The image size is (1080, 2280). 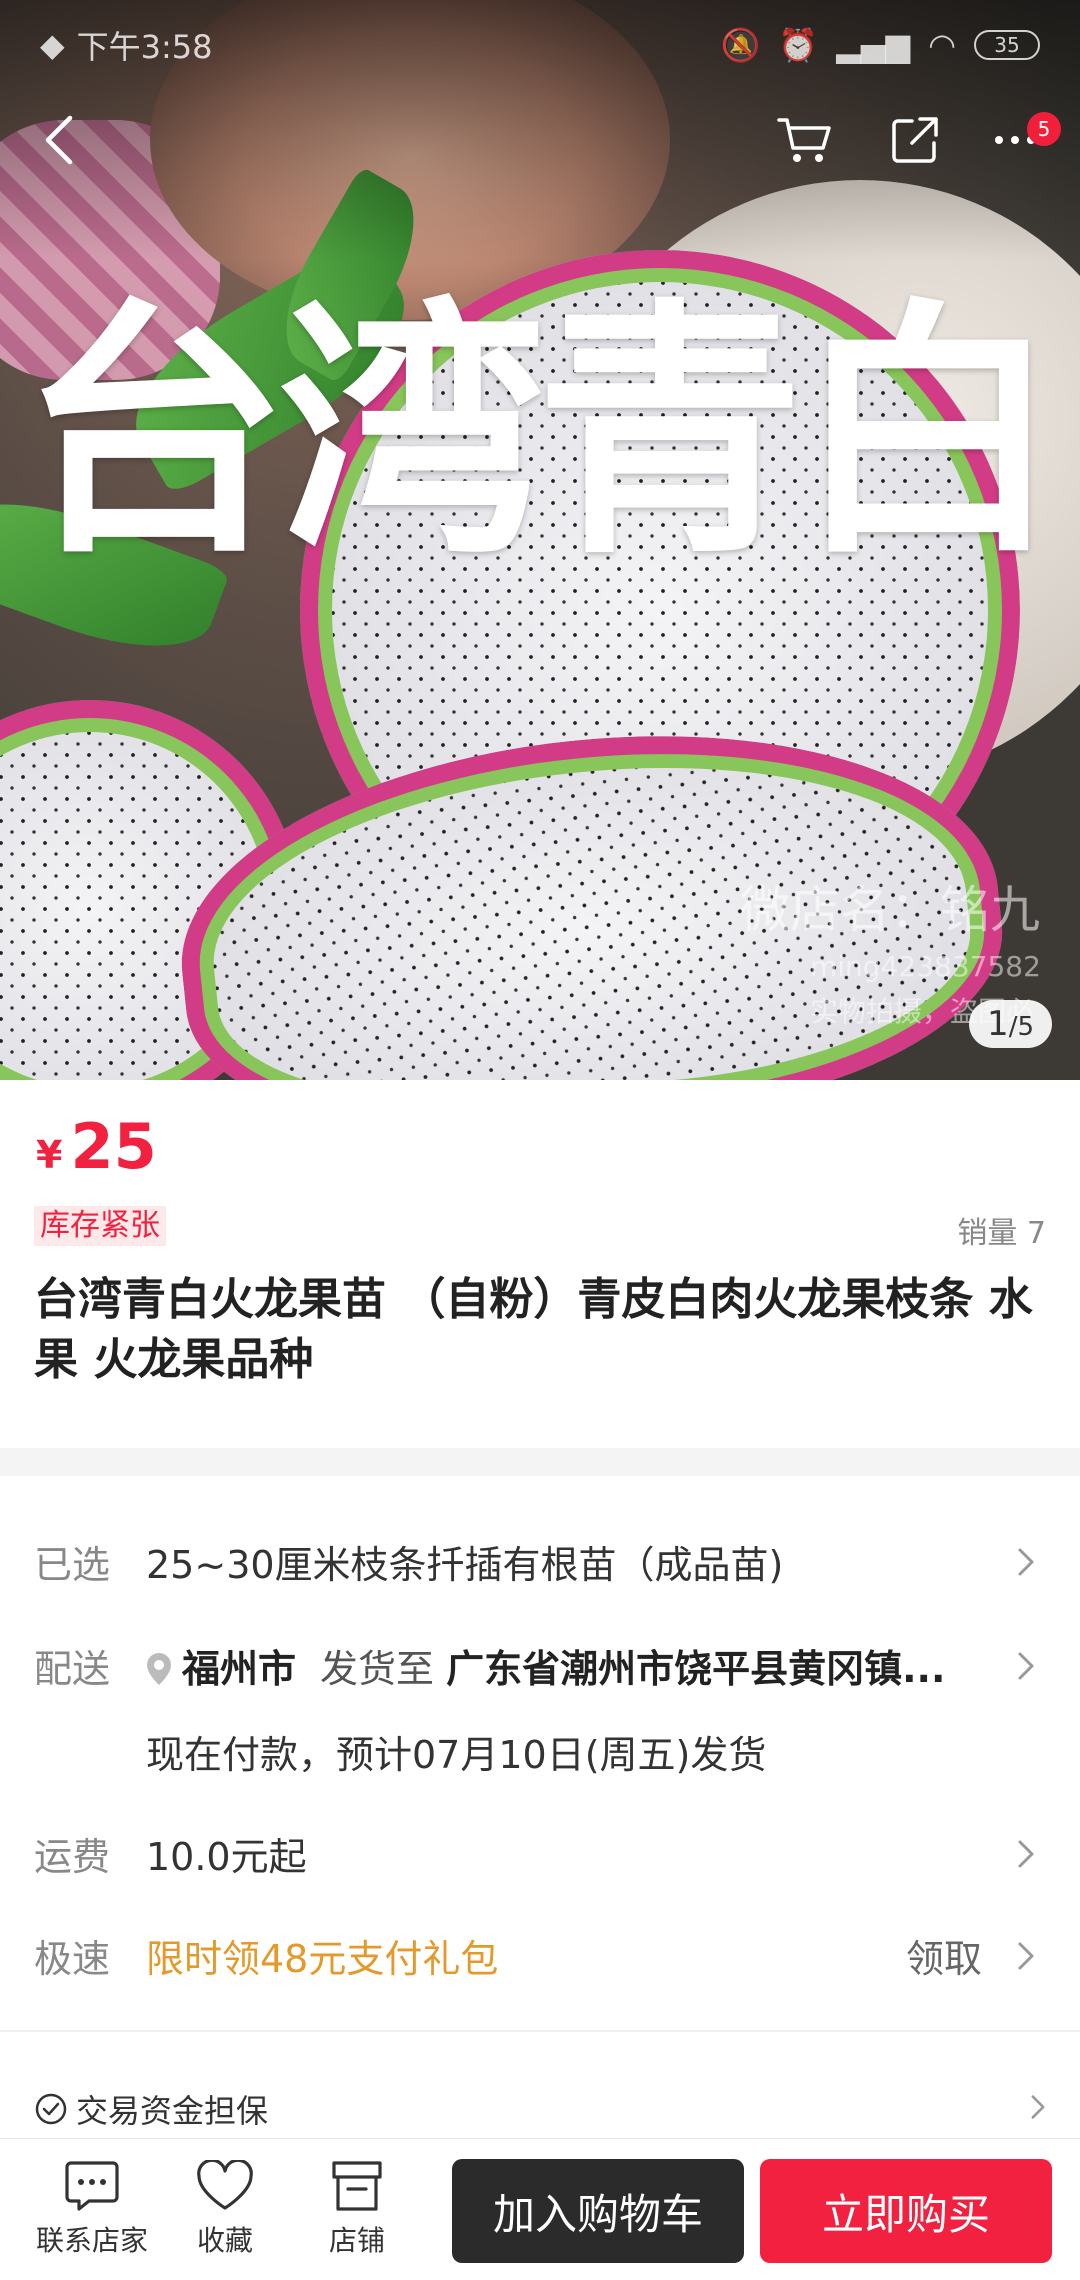 I want to click on price-currency: ¥, so click(x=49, y=1155).